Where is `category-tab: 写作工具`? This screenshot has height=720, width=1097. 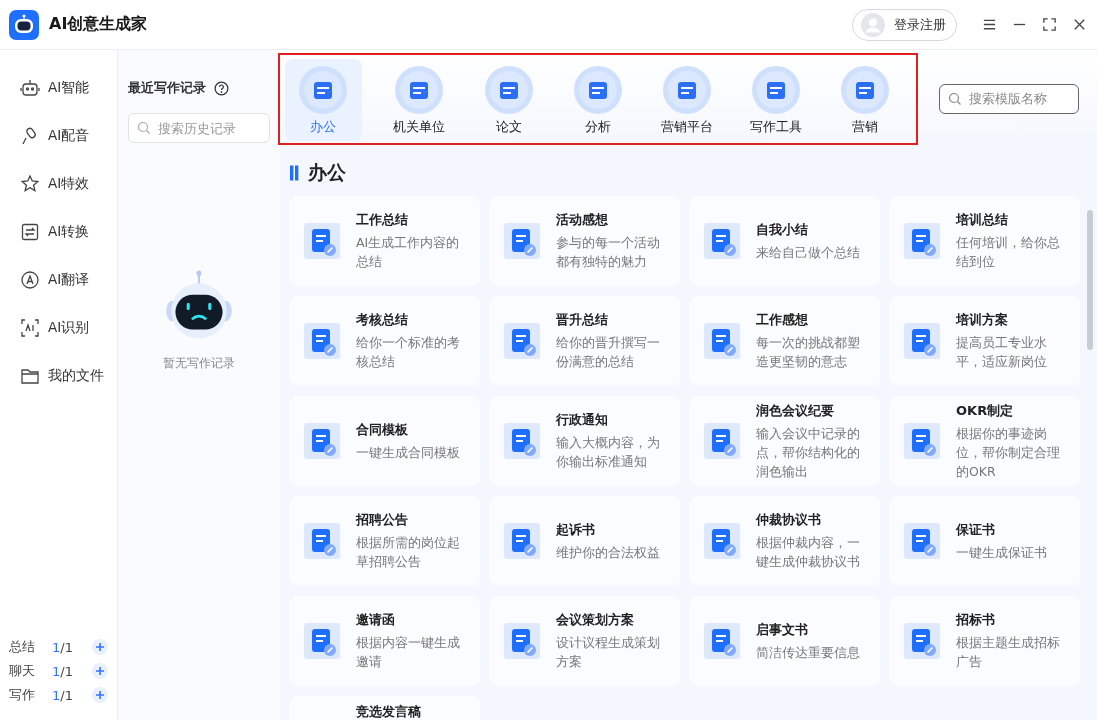
category-tab: 写作工具 is located at coordinates (776, 99).